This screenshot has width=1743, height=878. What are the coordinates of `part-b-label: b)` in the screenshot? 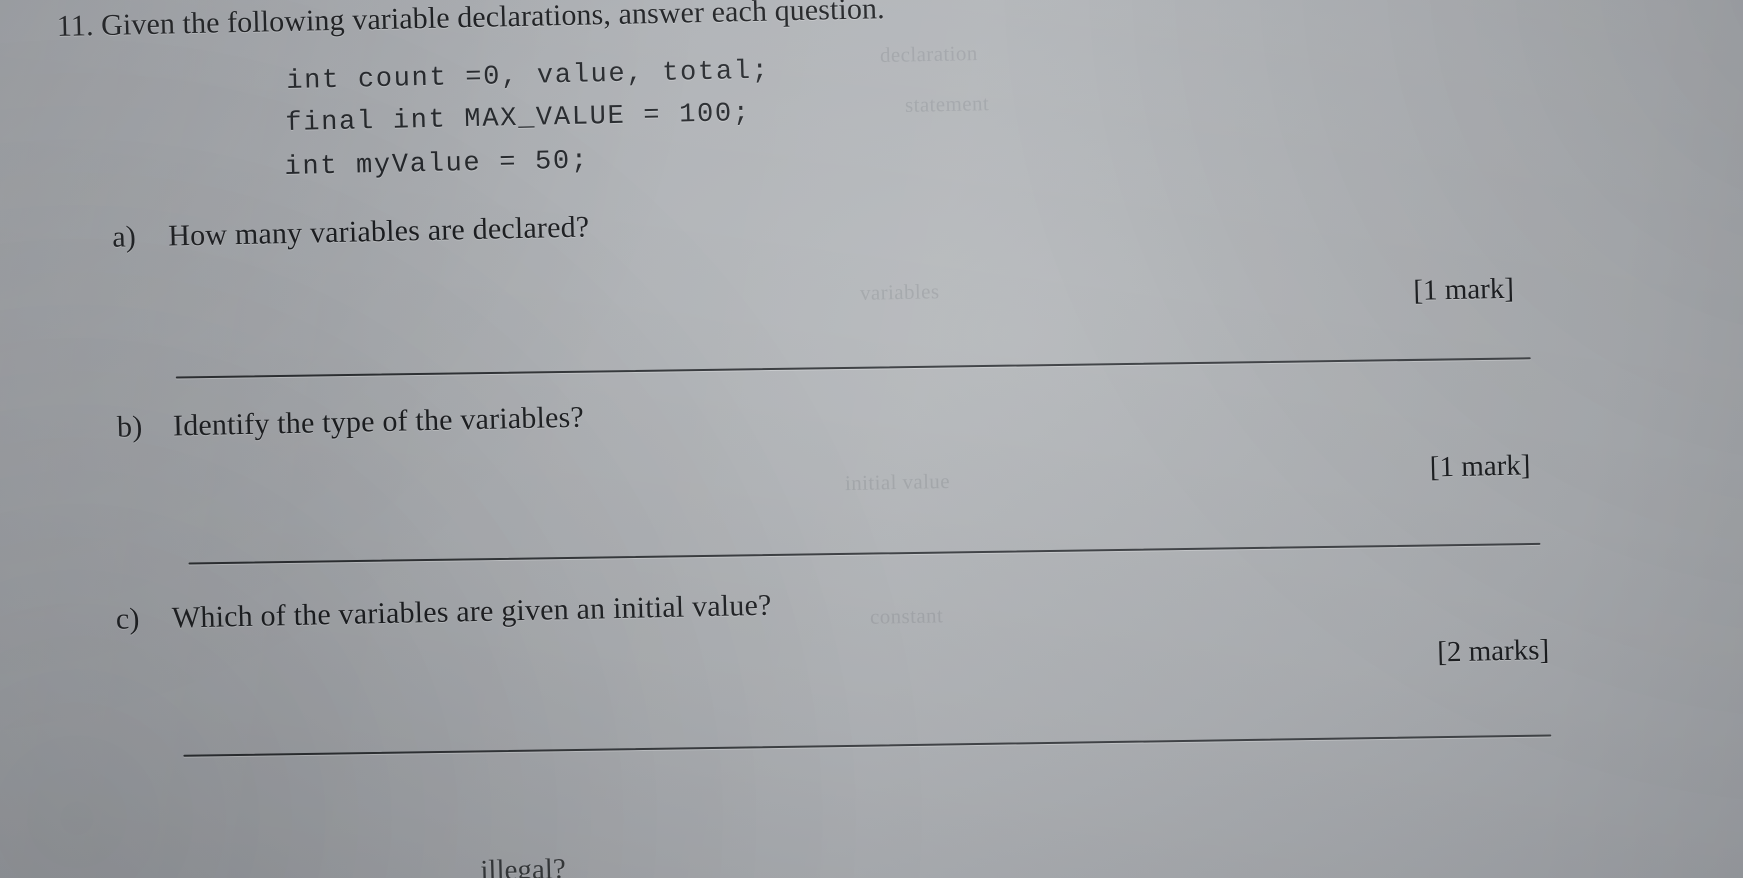 It's located at (129, 427).